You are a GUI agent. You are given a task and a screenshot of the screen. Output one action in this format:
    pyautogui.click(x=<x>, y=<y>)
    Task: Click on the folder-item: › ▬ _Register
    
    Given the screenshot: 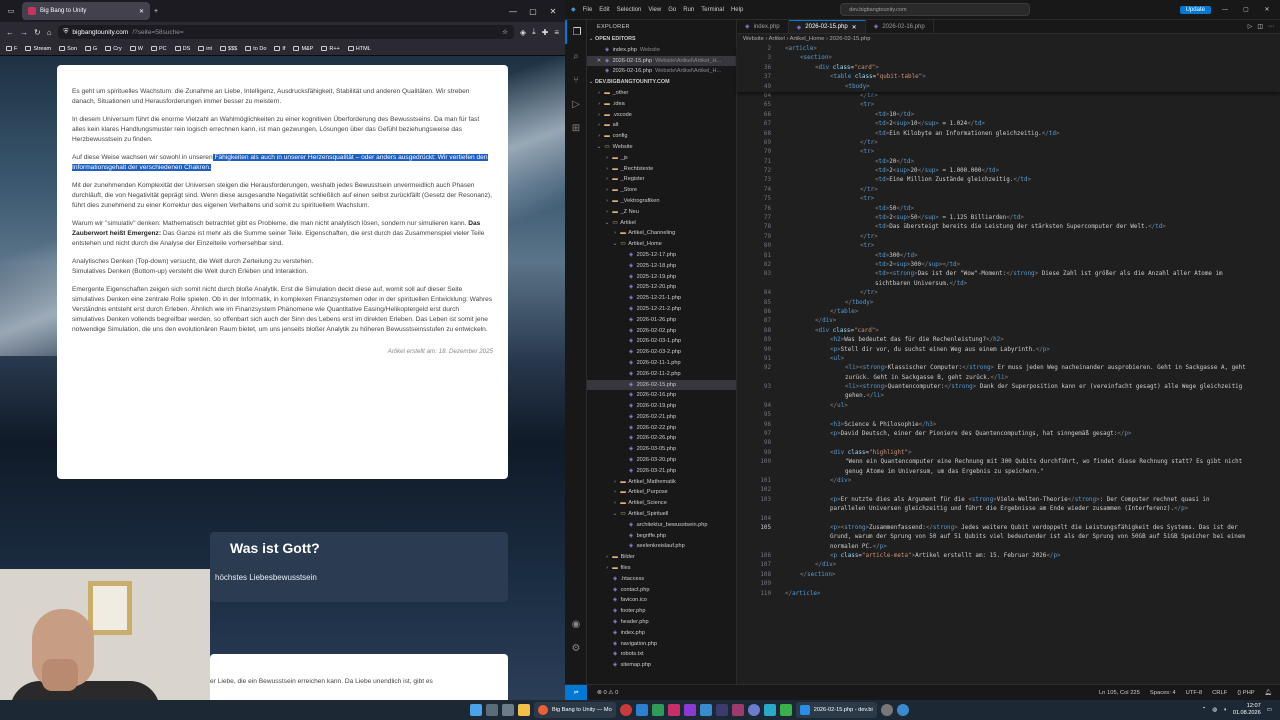 What is the action you would take?
    pyautogui.click(x=661, y=179)
    